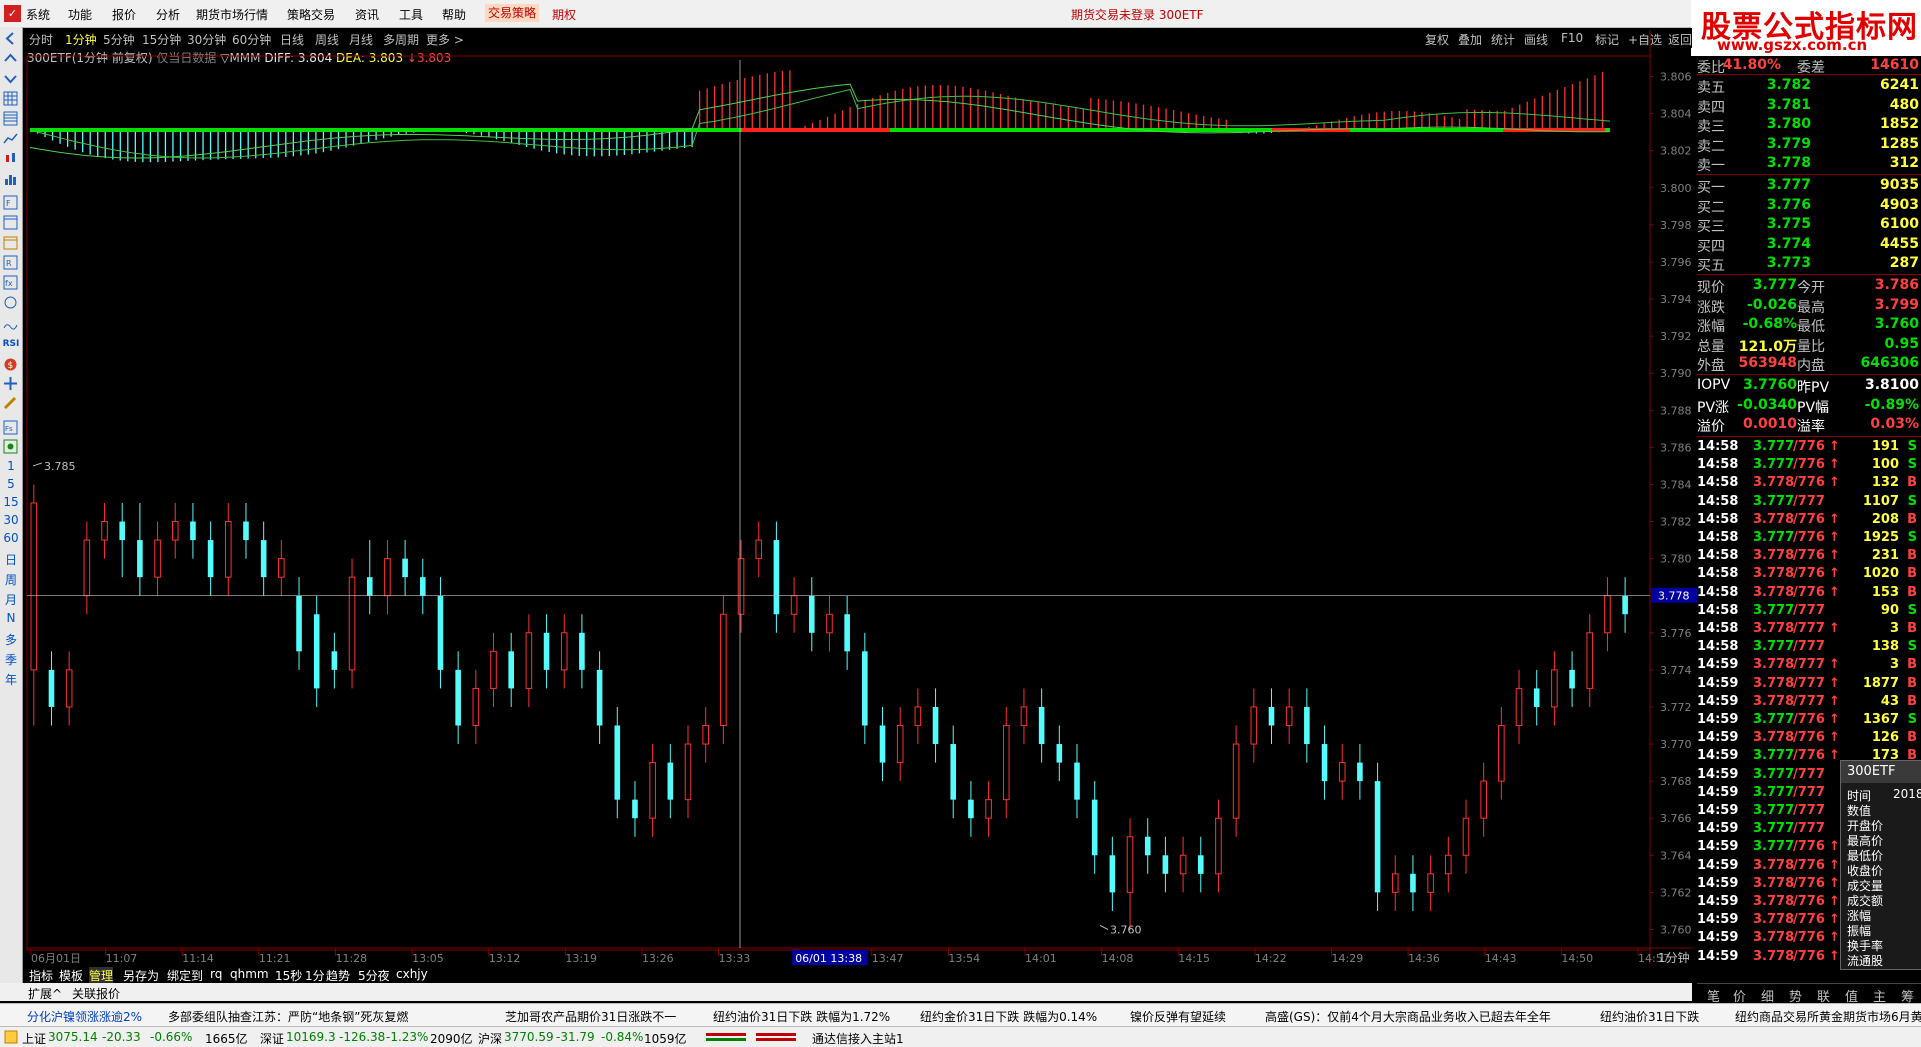 This screenshot has width=1921, height=1047. Describe the element at coordinates (1912, 647) in the screenshot. I see `tick-direction: S` at that location.